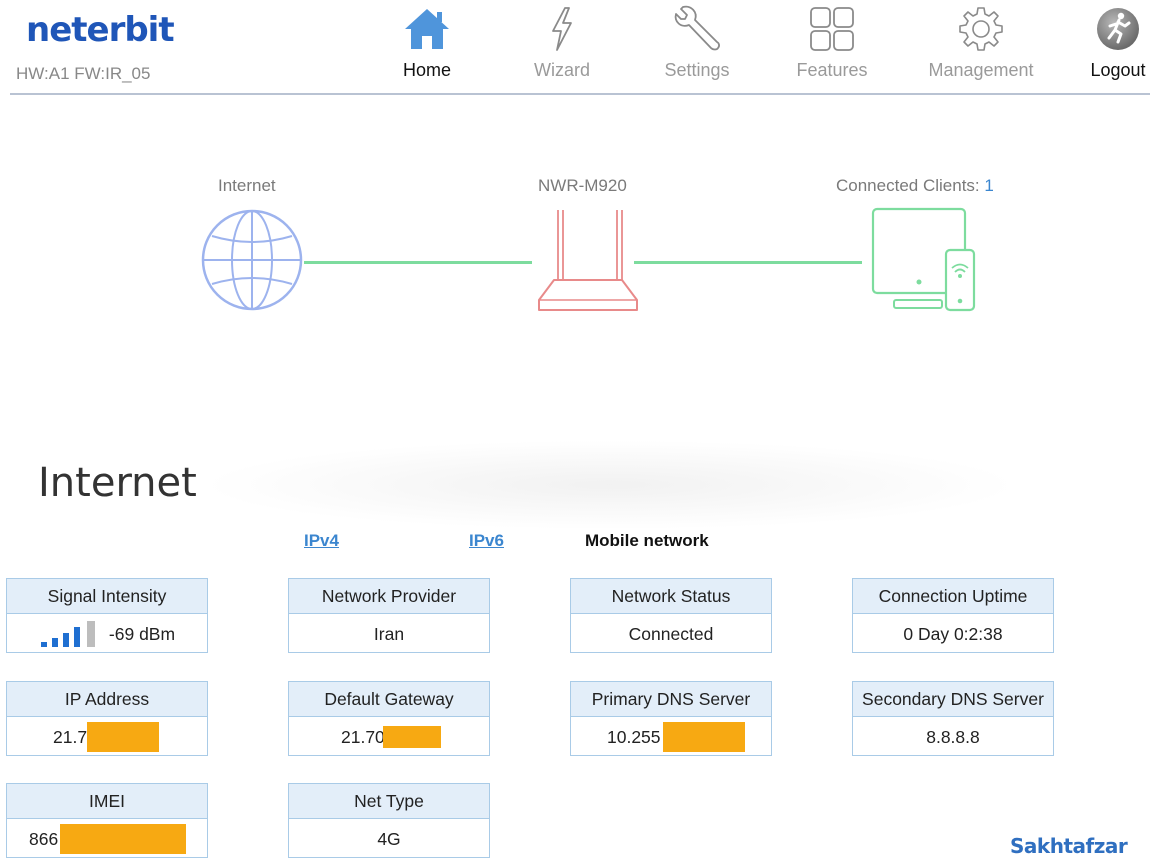 The image size is (1160, 863). Describe the element at coordinates (953, 718) in the screenshot. I see `card-secondary-dns: Secondary DNS Server 8.8.8.8` at that location.